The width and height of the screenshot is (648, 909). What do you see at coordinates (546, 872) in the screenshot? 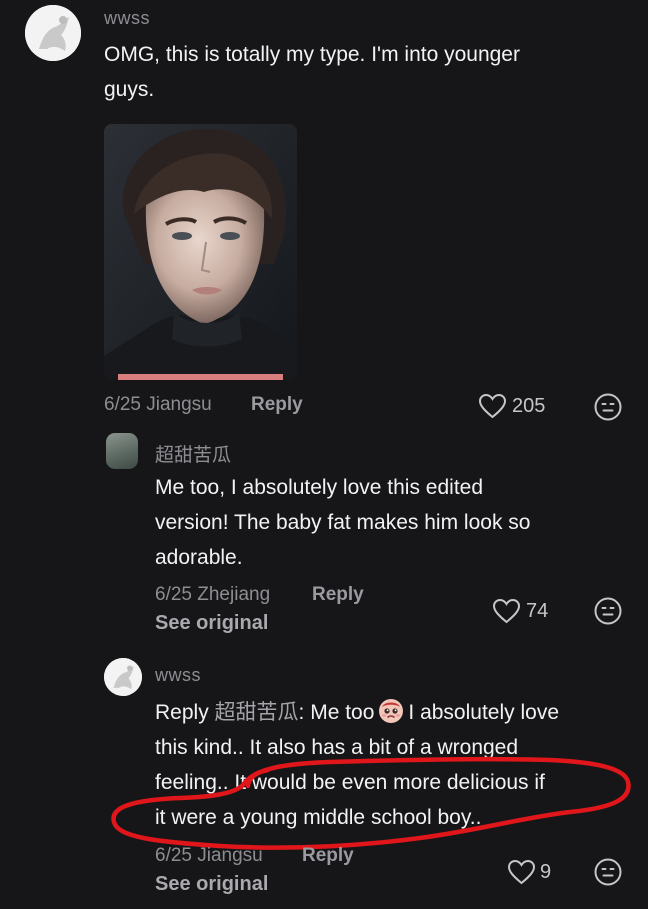
I see `like-count: 9` at bounding box center [546, 872].